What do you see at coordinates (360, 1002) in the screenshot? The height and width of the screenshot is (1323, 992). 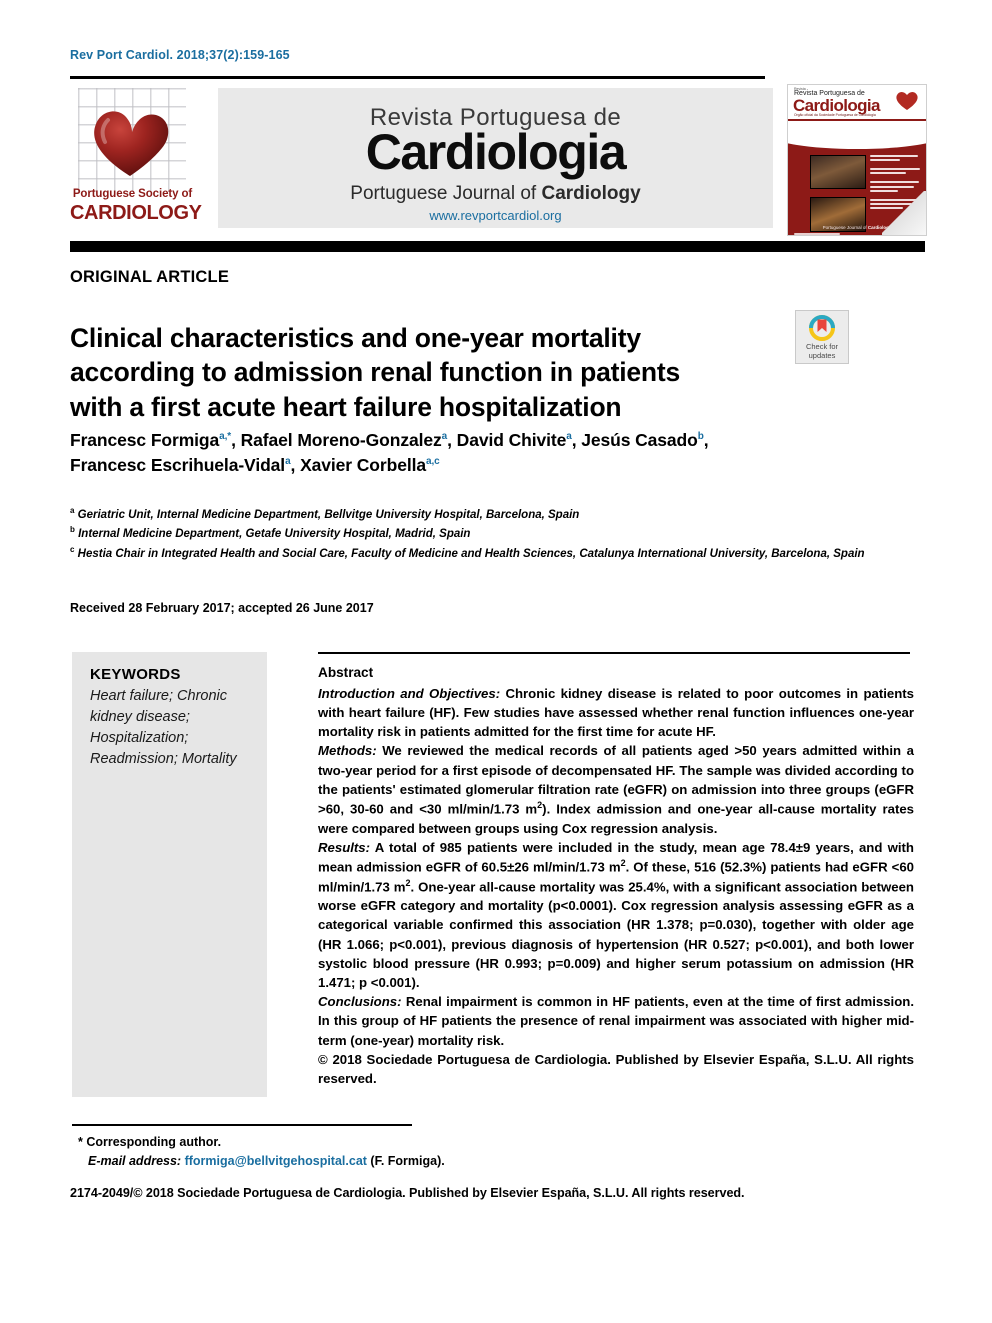 I see `abstract-label-conclusions: Conclusions:` at bounding box center [360, 1002].